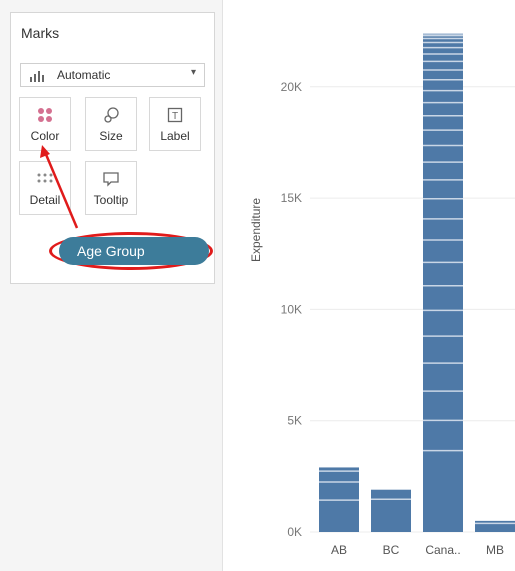 This screenshot has height=571, width=515. I want to click on mark-type-label: Automatic, so click(84, 75).